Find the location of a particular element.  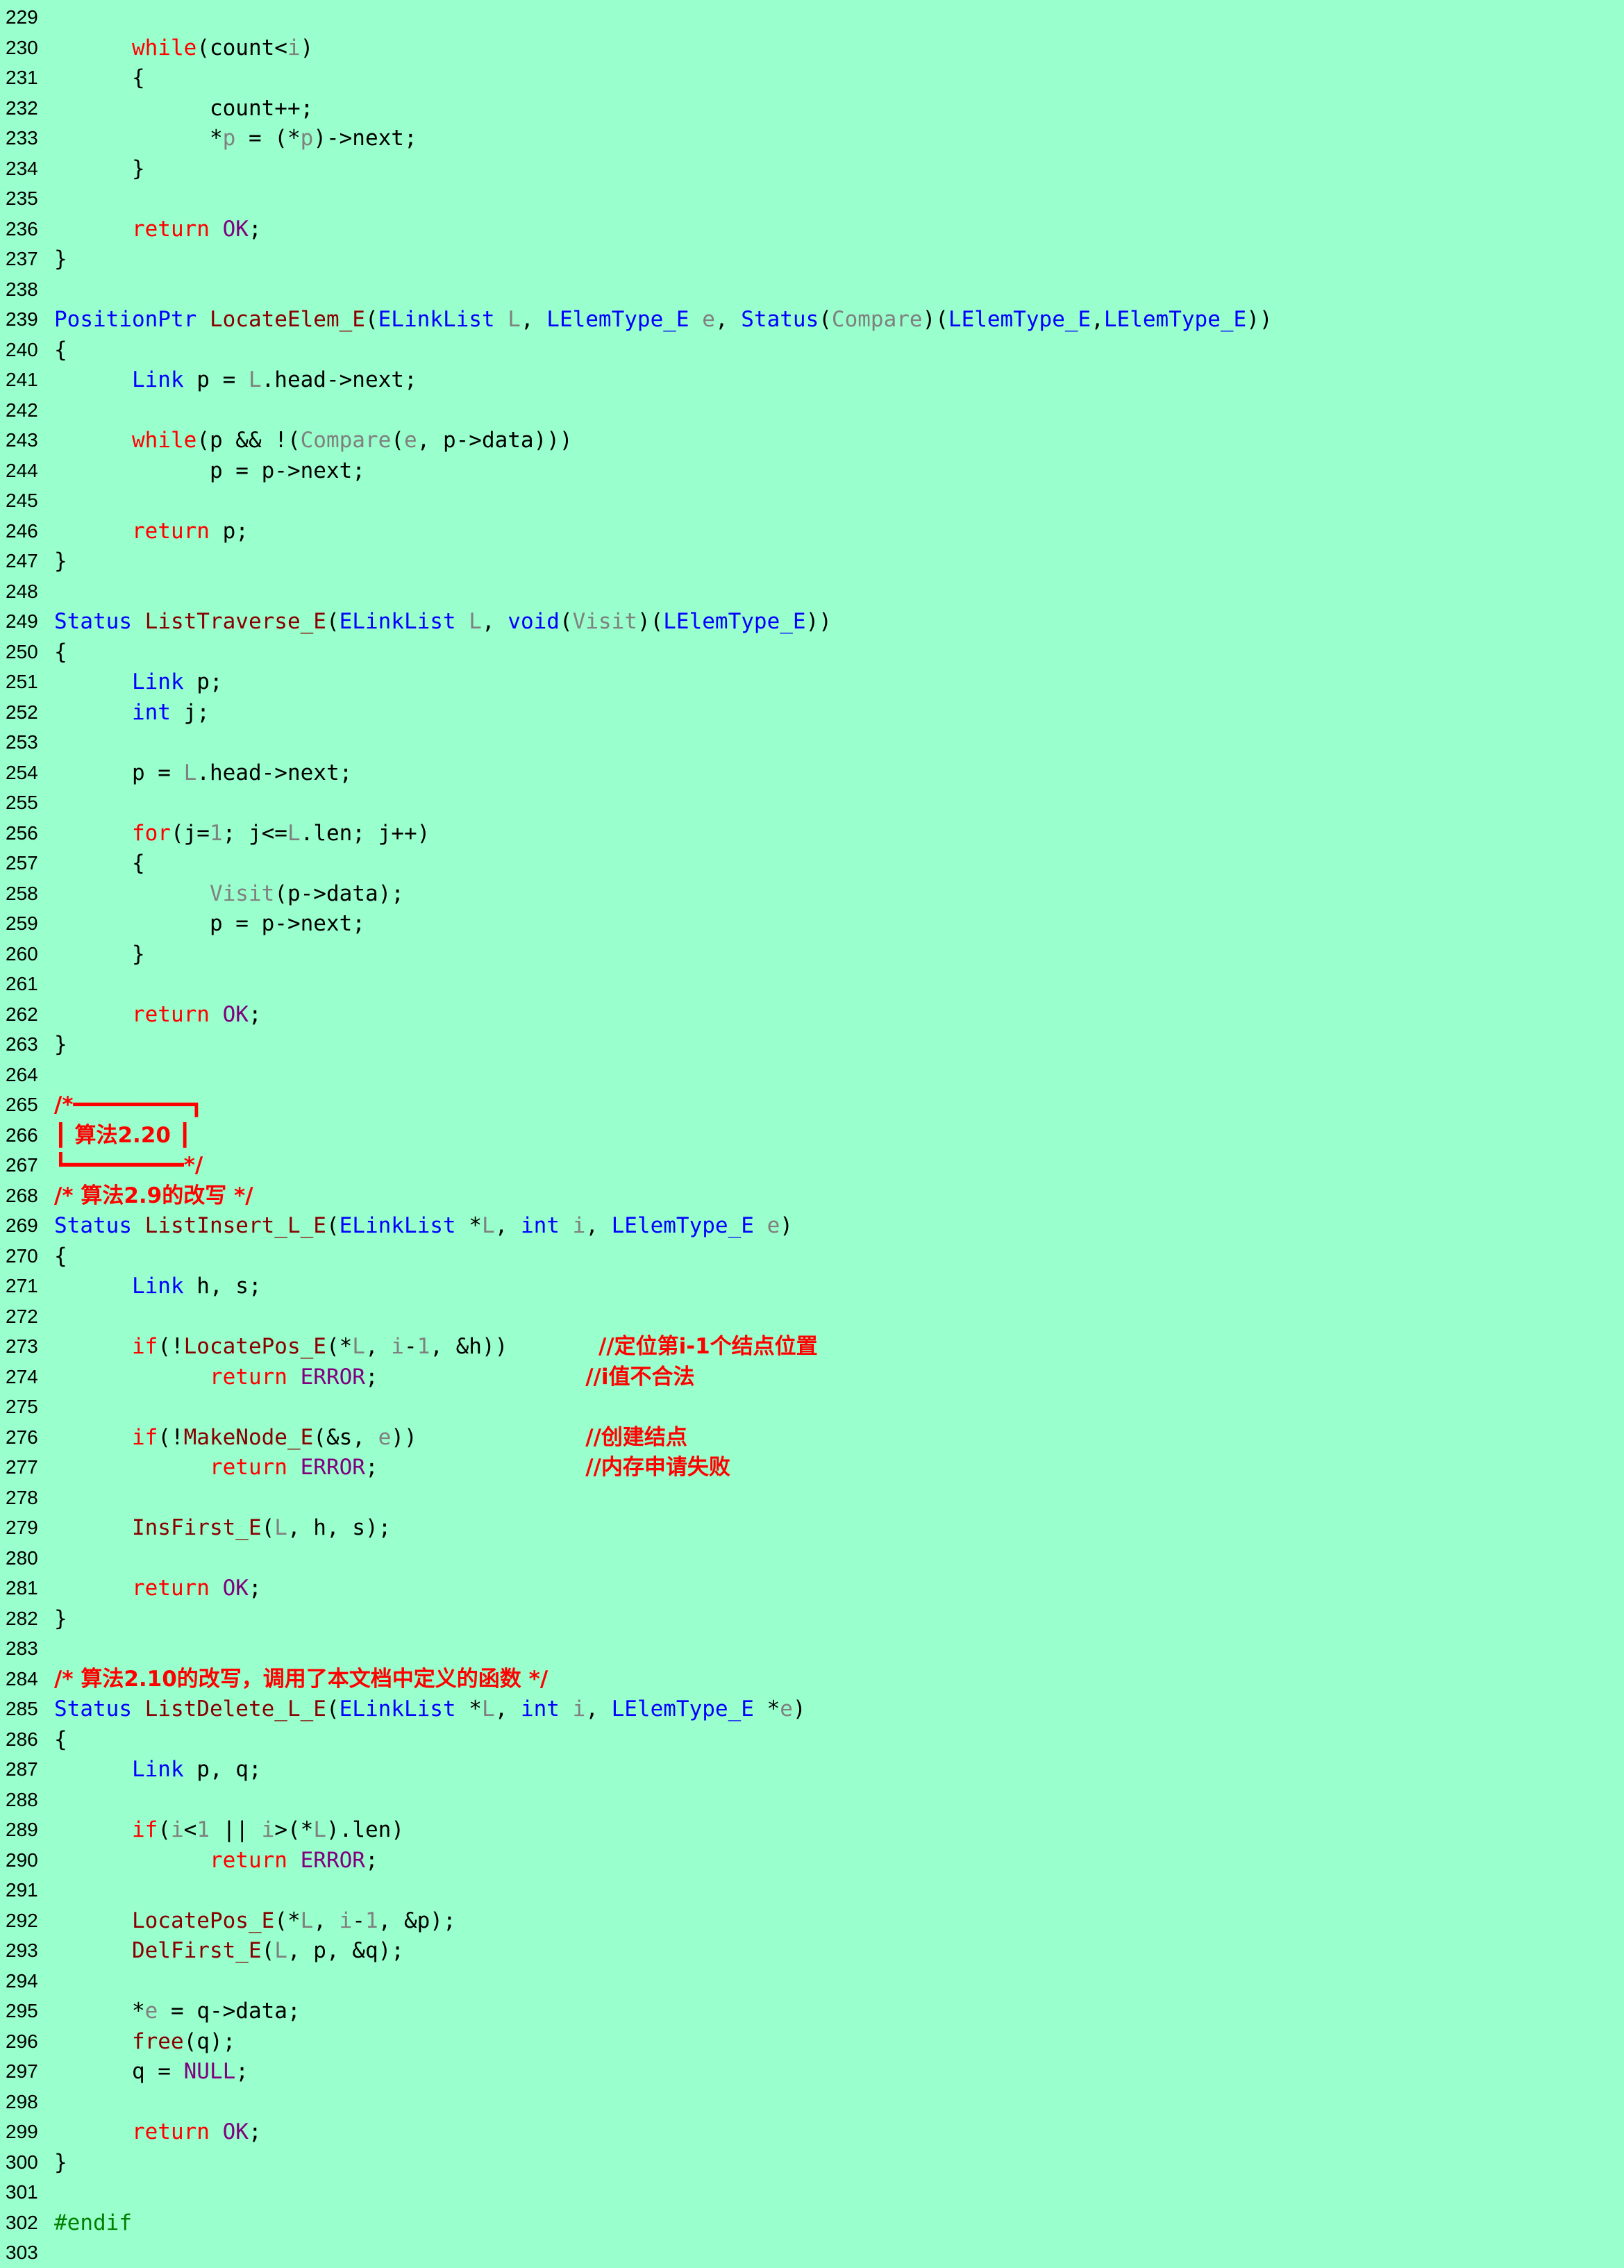

code-line: 292 LocatePos_E(*L, i-1, &p); is located at coordinates (812, 1921).